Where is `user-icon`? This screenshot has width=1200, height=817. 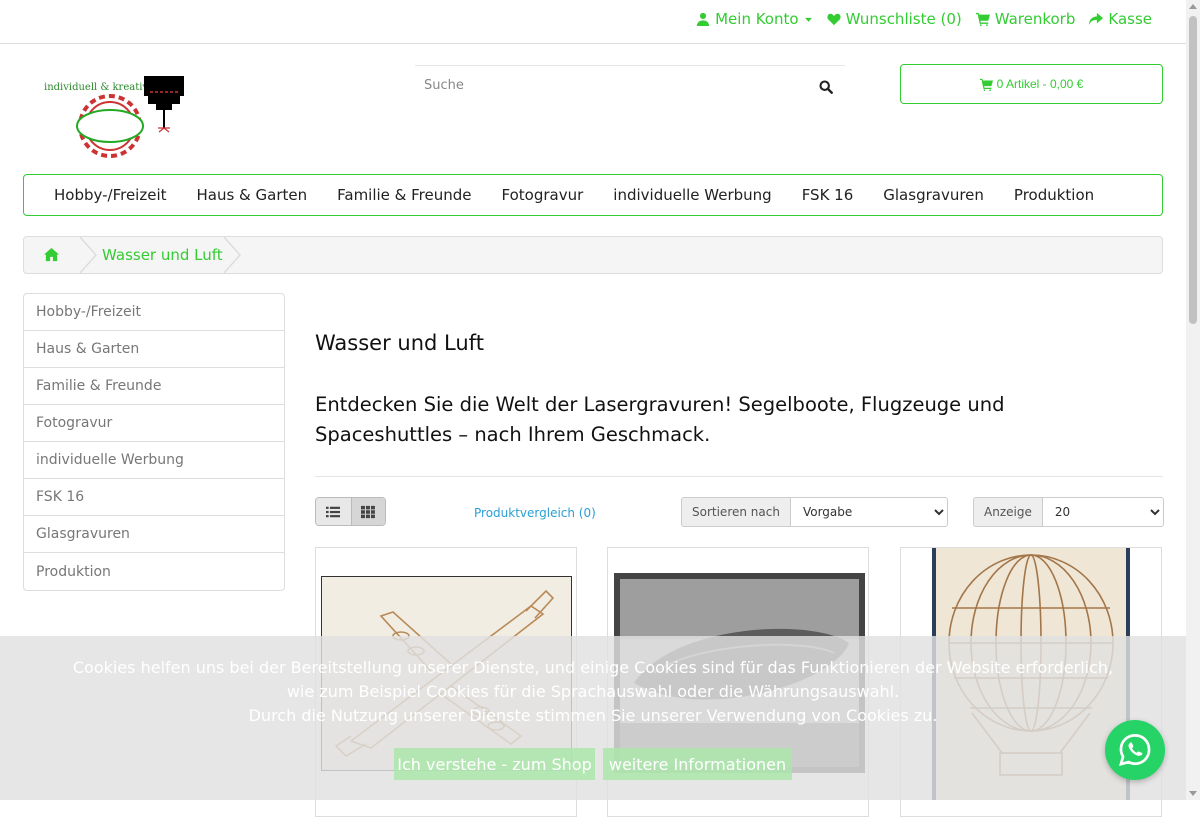
user-icon is located at coordinates (703, 19).